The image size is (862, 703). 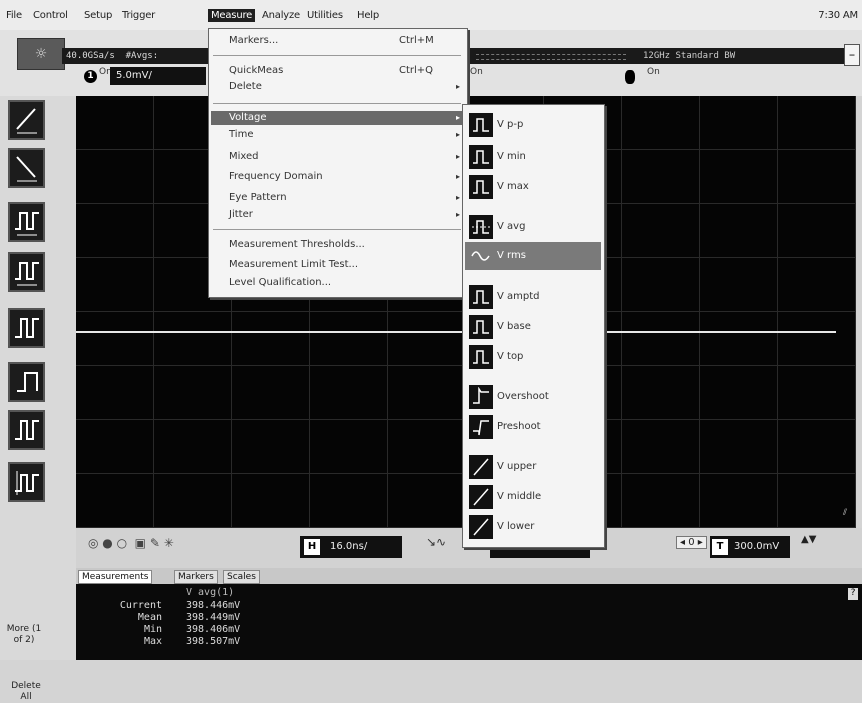 I want to click on period-button, so click(x=26, y=272).